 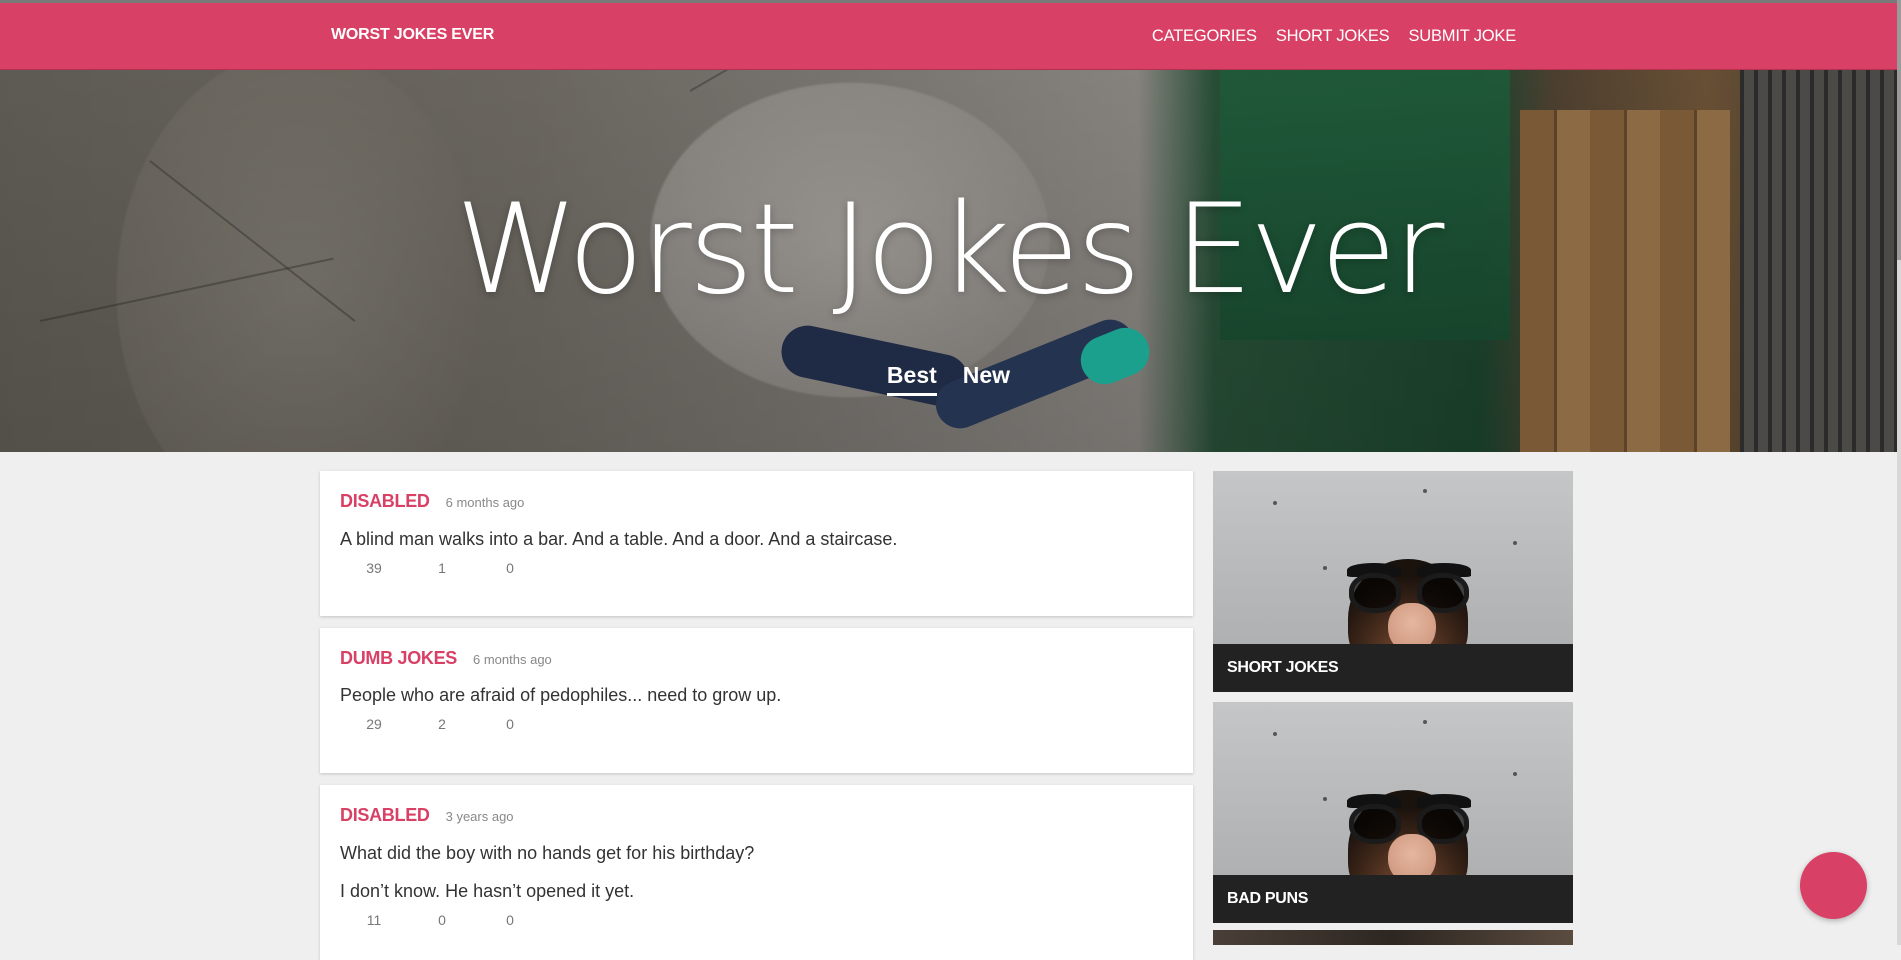 What do you see at coordinates (1393, 899) in the screenshot?
I see `category-card-label: BAD PUNS` at bounding box center [1393, 899].